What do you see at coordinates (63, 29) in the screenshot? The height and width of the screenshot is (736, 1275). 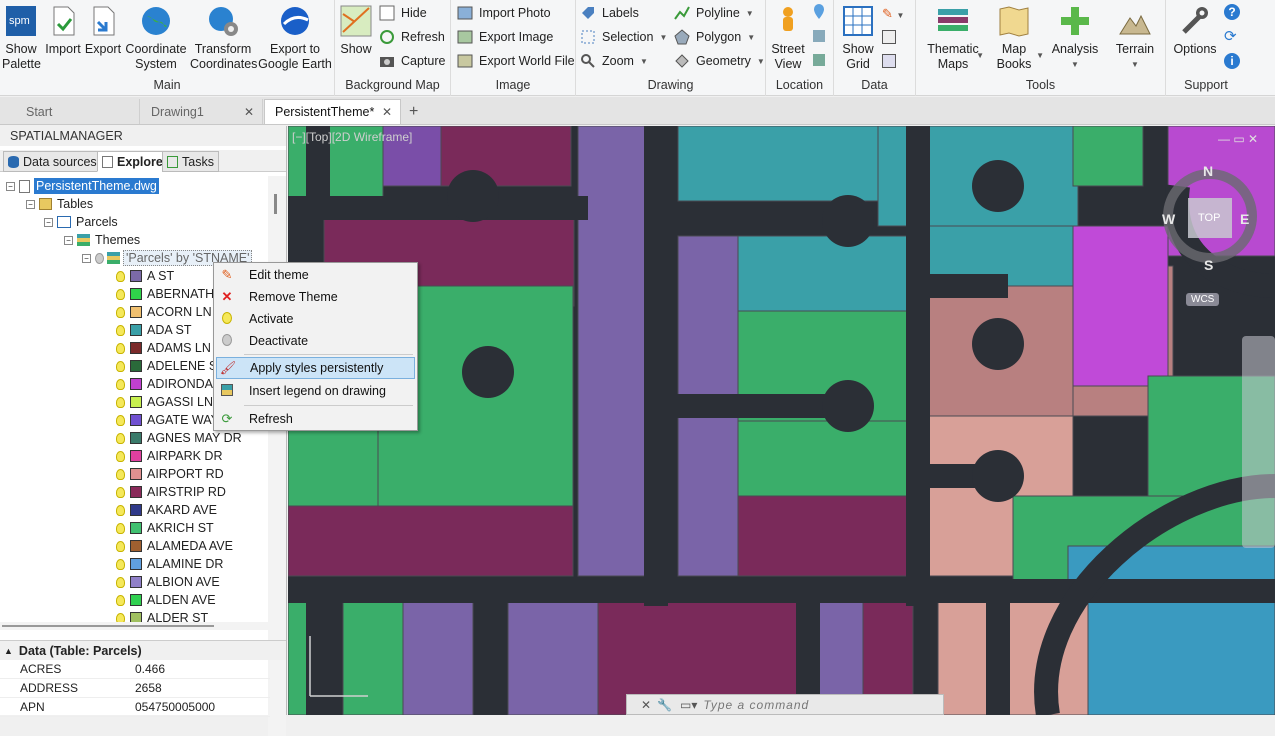 I see `import-button: Import` at bounding box center [63, 29].